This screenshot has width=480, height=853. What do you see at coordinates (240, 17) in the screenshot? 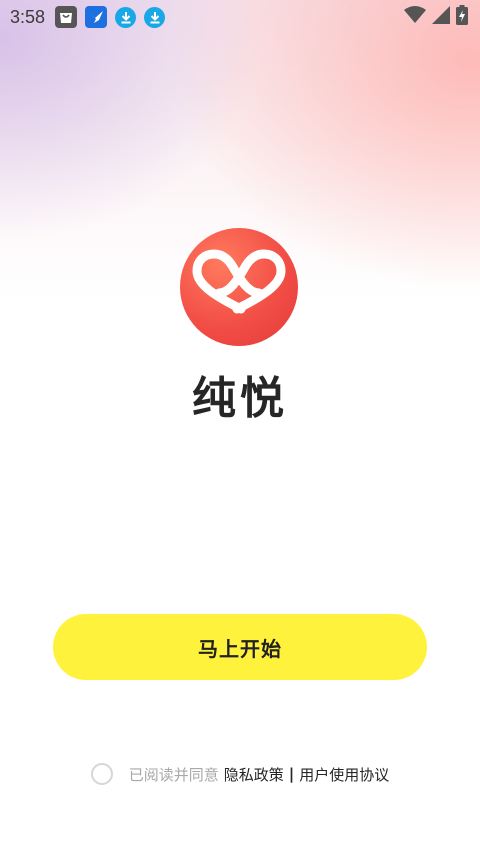
I see `status-bar: 3:58` at bounding box center [240, 17].